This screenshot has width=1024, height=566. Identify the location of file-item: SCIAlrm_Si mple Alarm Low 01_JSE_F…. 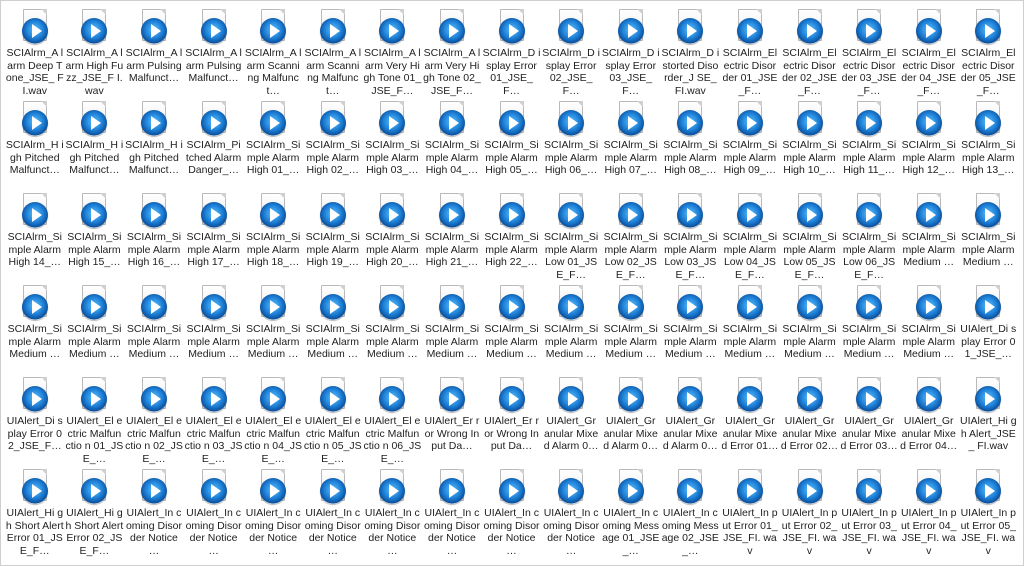
(571, 237).